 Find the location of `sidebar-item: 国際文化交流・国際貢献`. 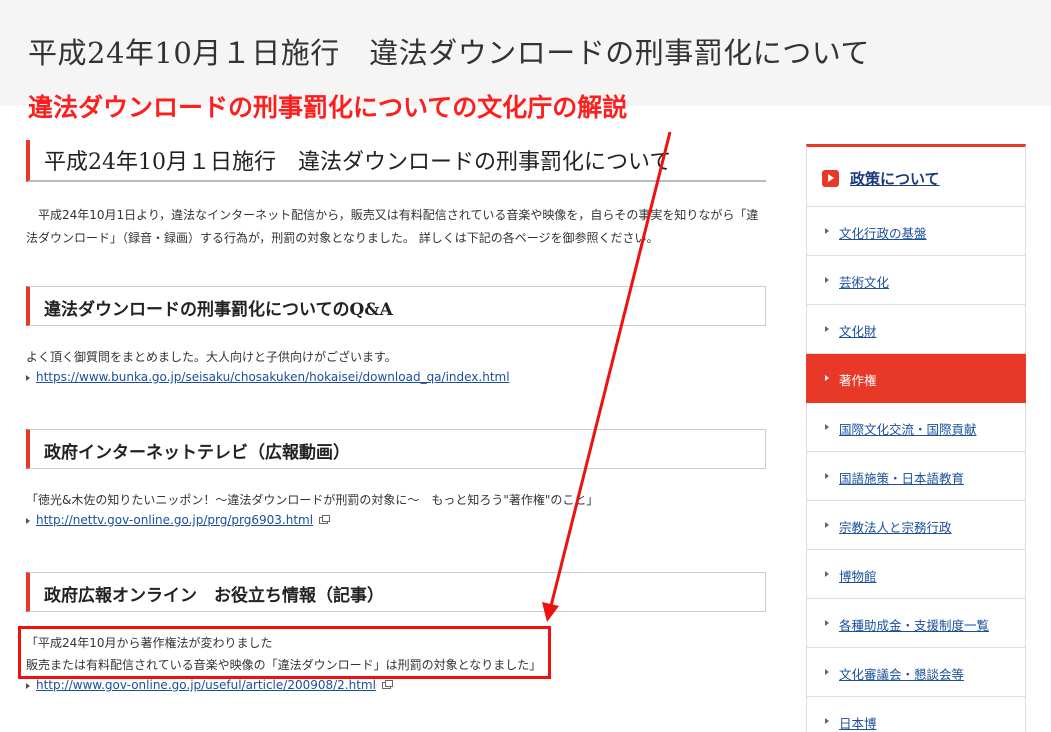

sidebar-item: 国際文化交流・国際貢献 is located at coordinates (916, 427).